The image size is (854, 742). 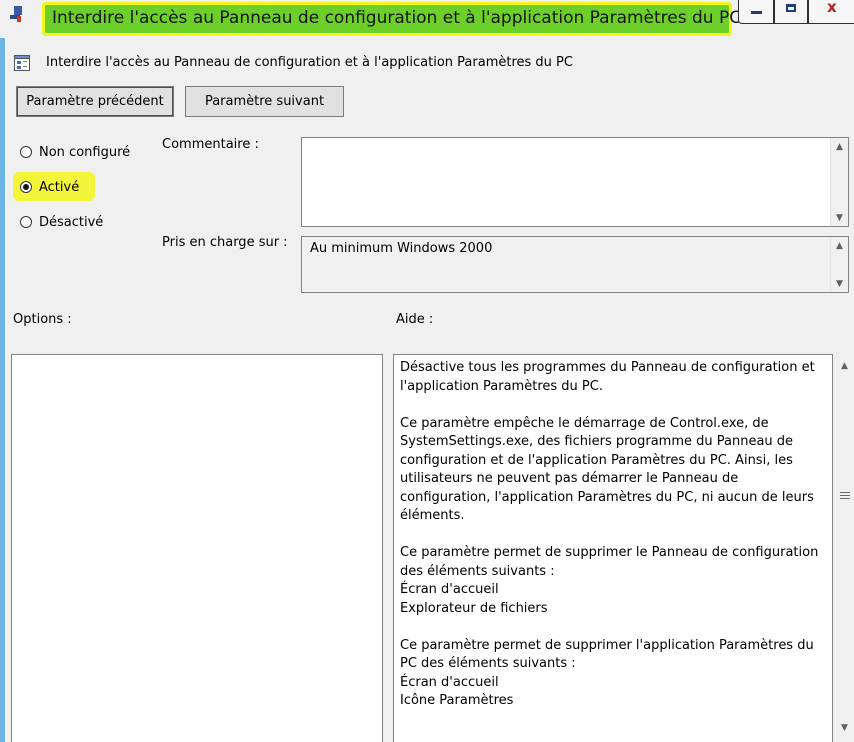 I want to click on radio-not-configured: Non configuré, so click(x=75, y=152).